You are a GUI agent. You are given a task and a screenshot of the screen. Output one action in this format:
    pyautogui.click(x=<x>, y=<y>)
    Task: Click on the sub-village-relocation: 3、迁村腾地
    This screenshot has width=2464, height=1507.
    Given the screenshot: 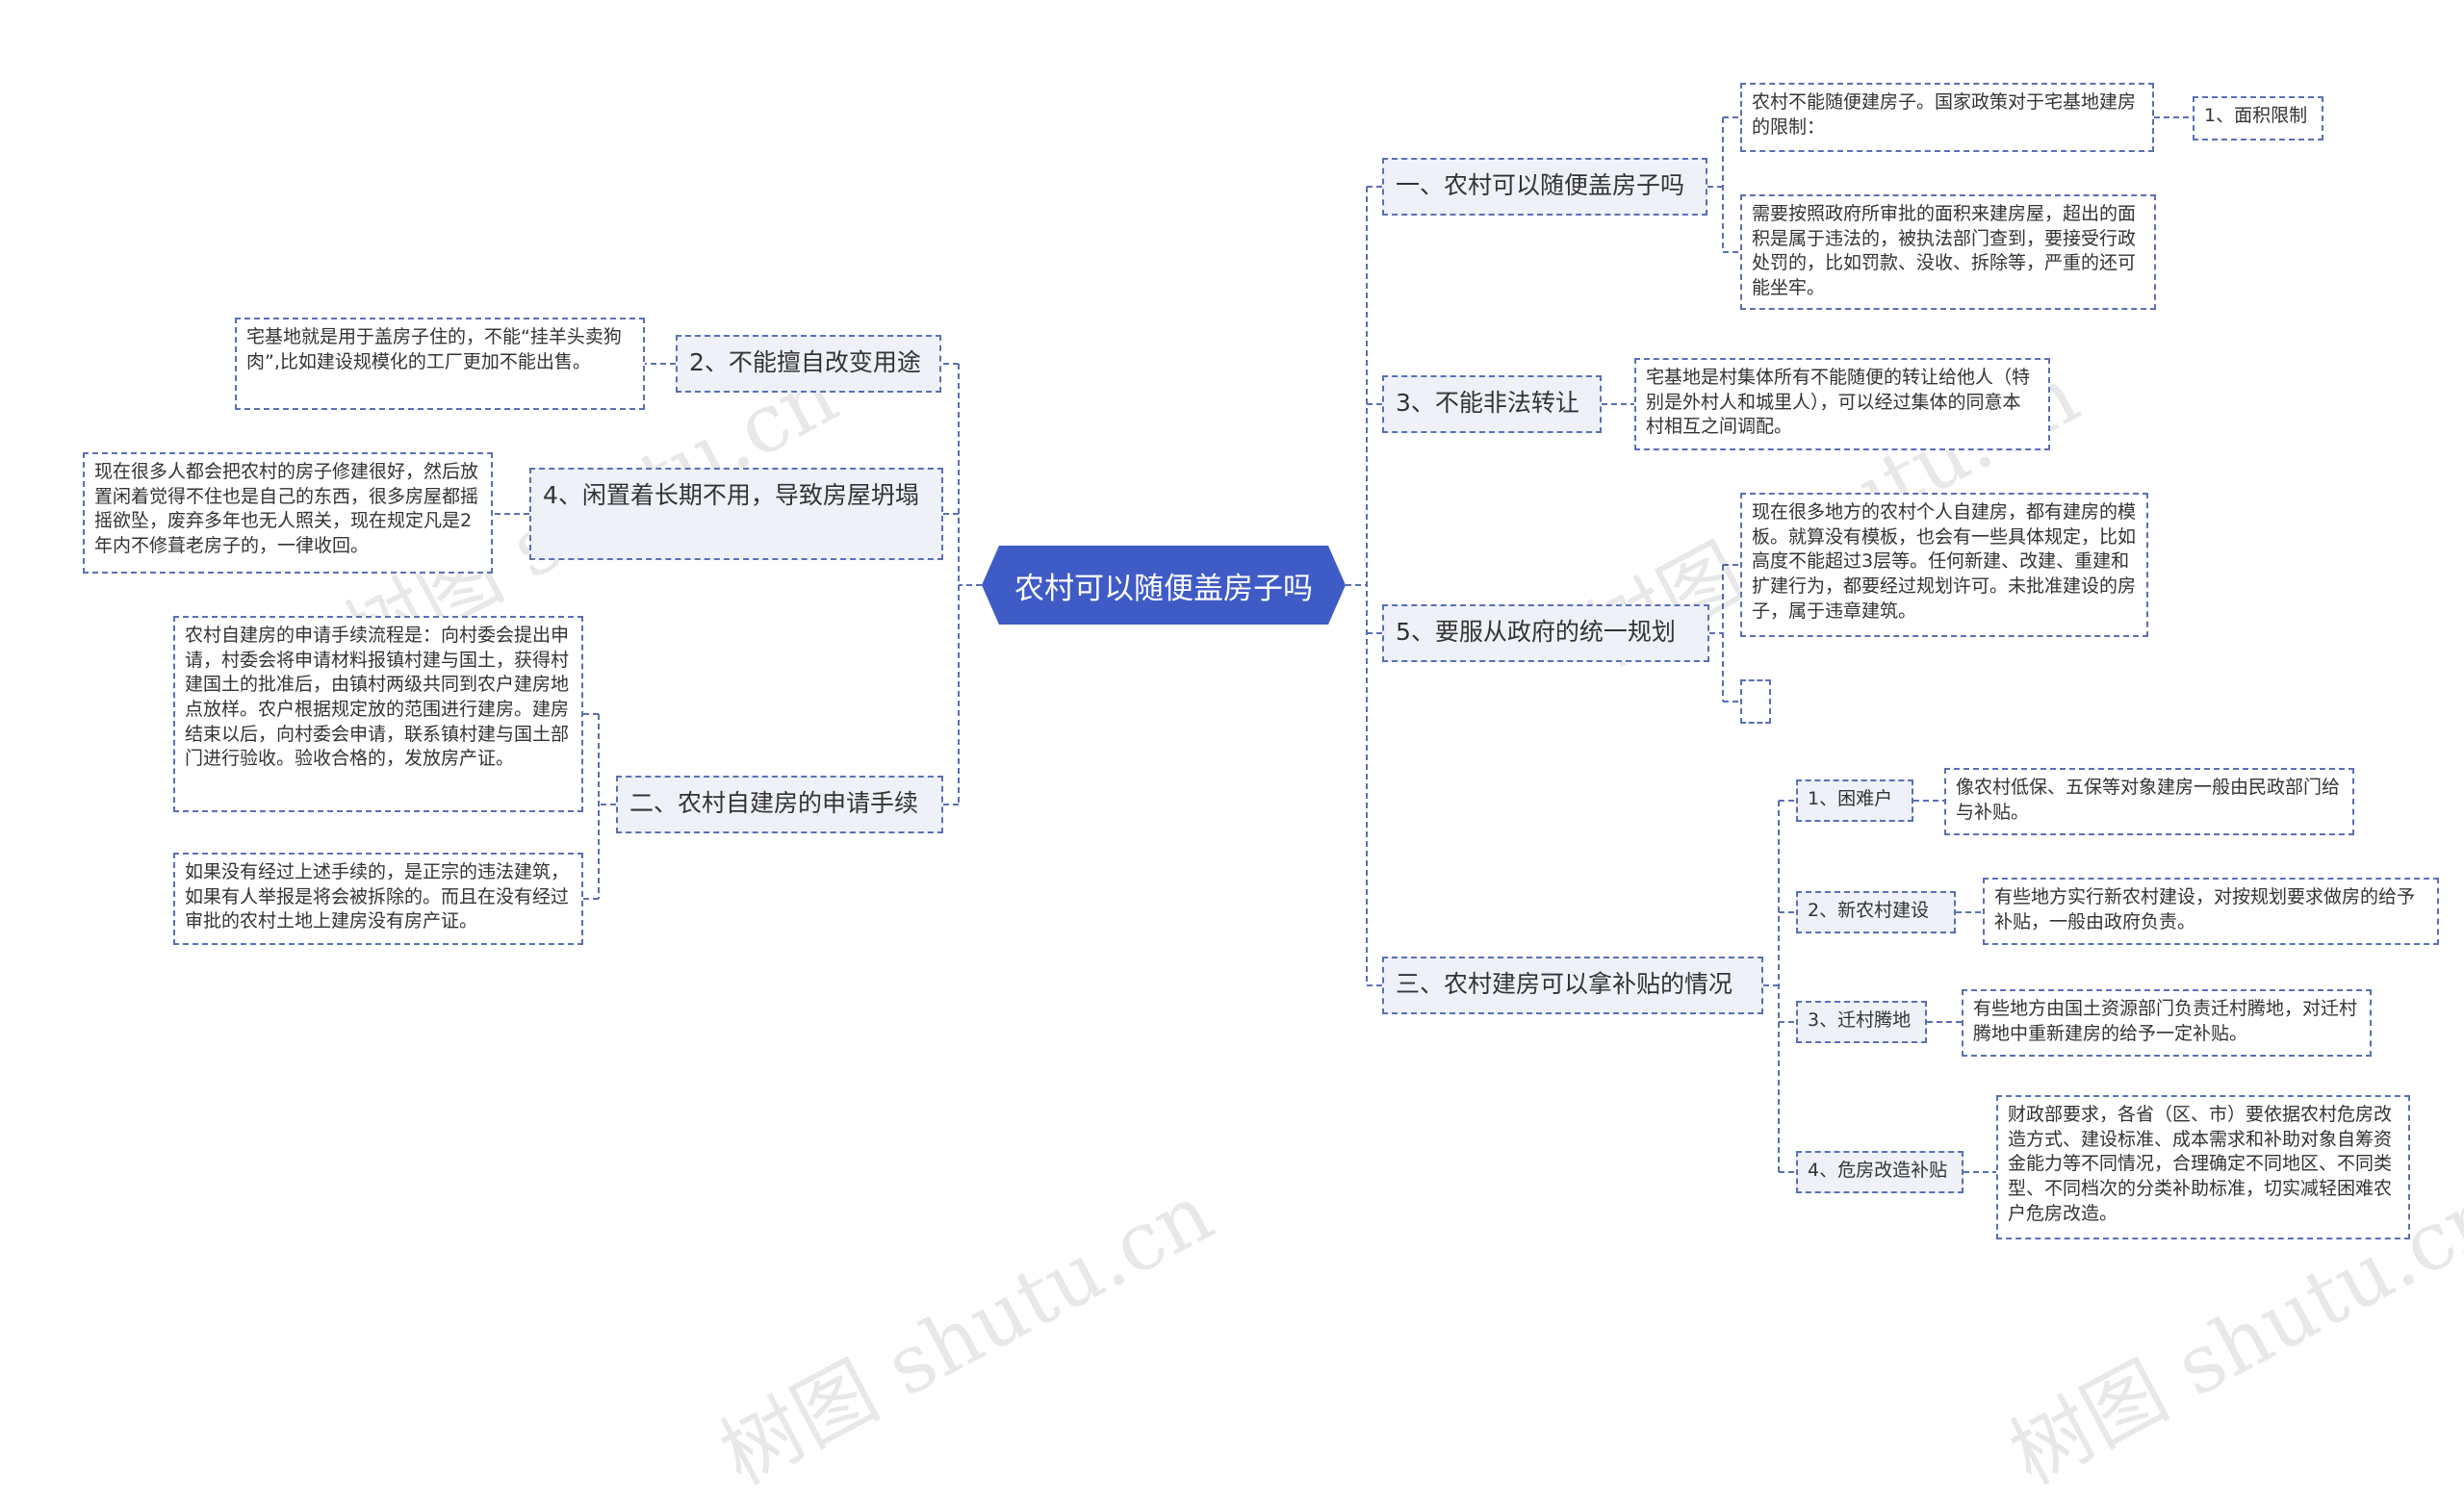 What is the action you would take?
    pyautogui.click(x=1861, y=1022)
    